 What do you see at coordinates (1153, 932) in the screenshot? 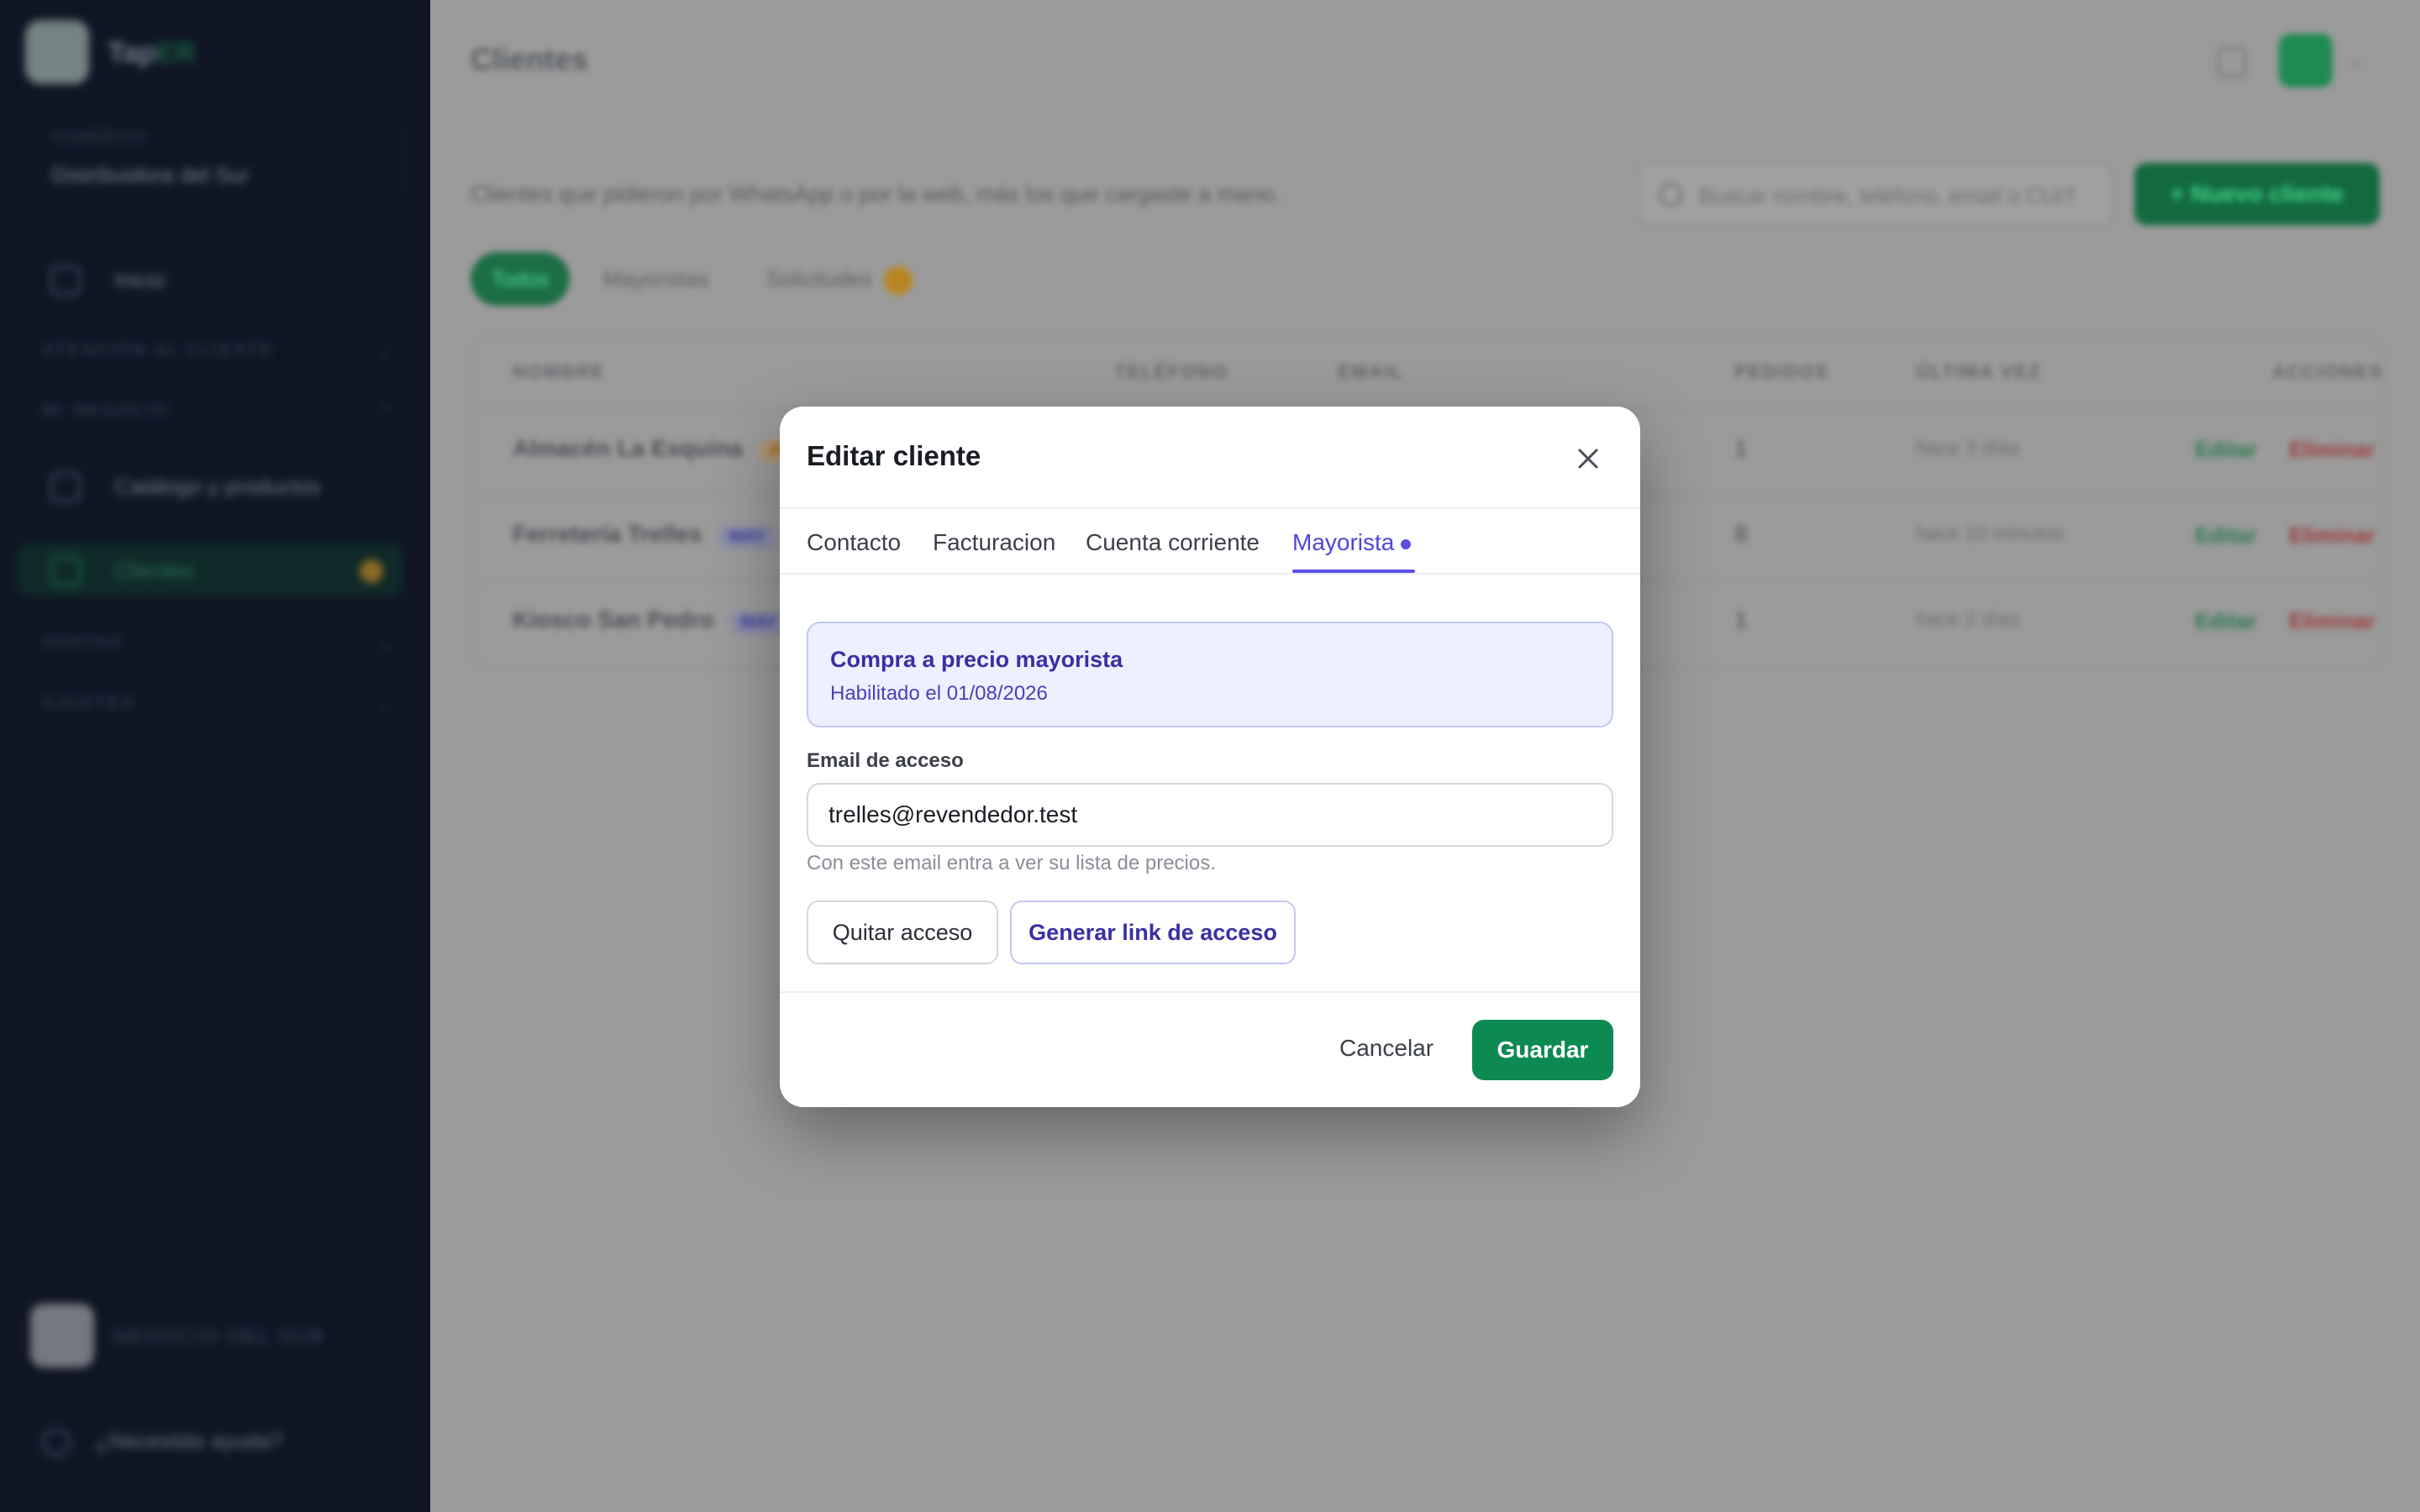
I see `generate-access-link-button: Generar link de acceso` at bounding box center [1153, 932].